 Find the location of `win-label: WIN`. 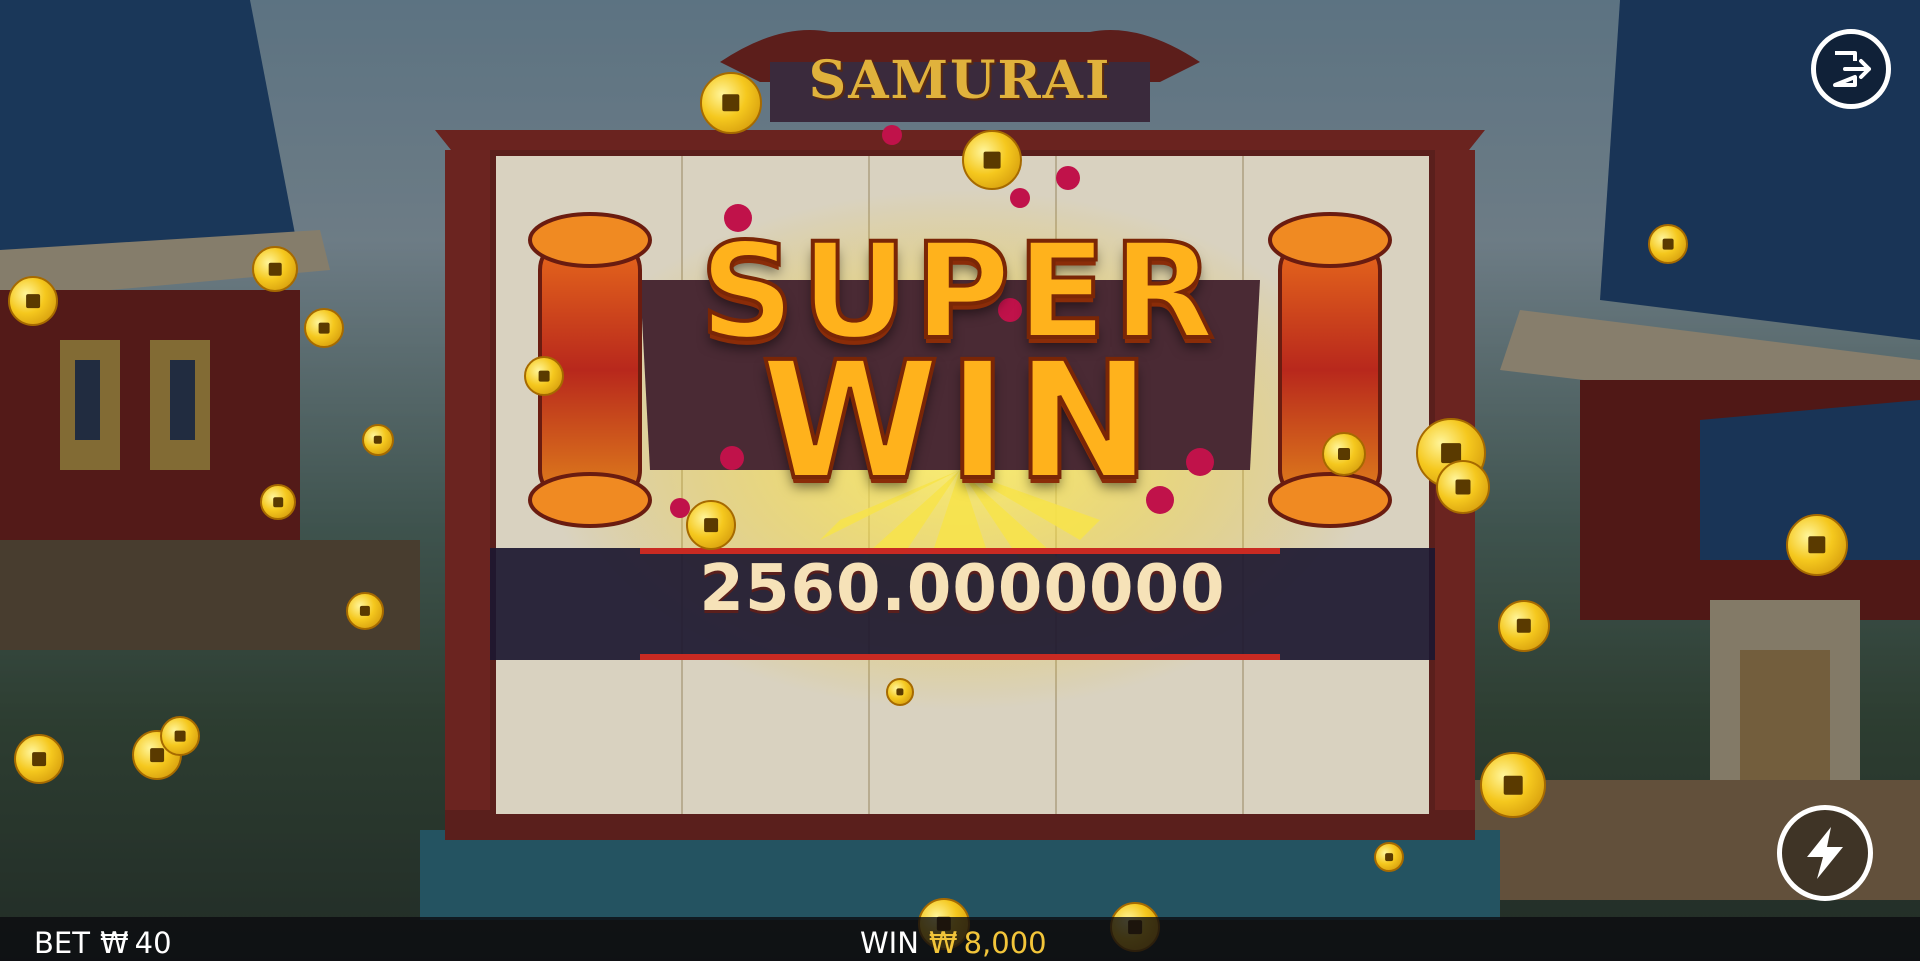

win-label: WIN is located at coordinates (889, 943).